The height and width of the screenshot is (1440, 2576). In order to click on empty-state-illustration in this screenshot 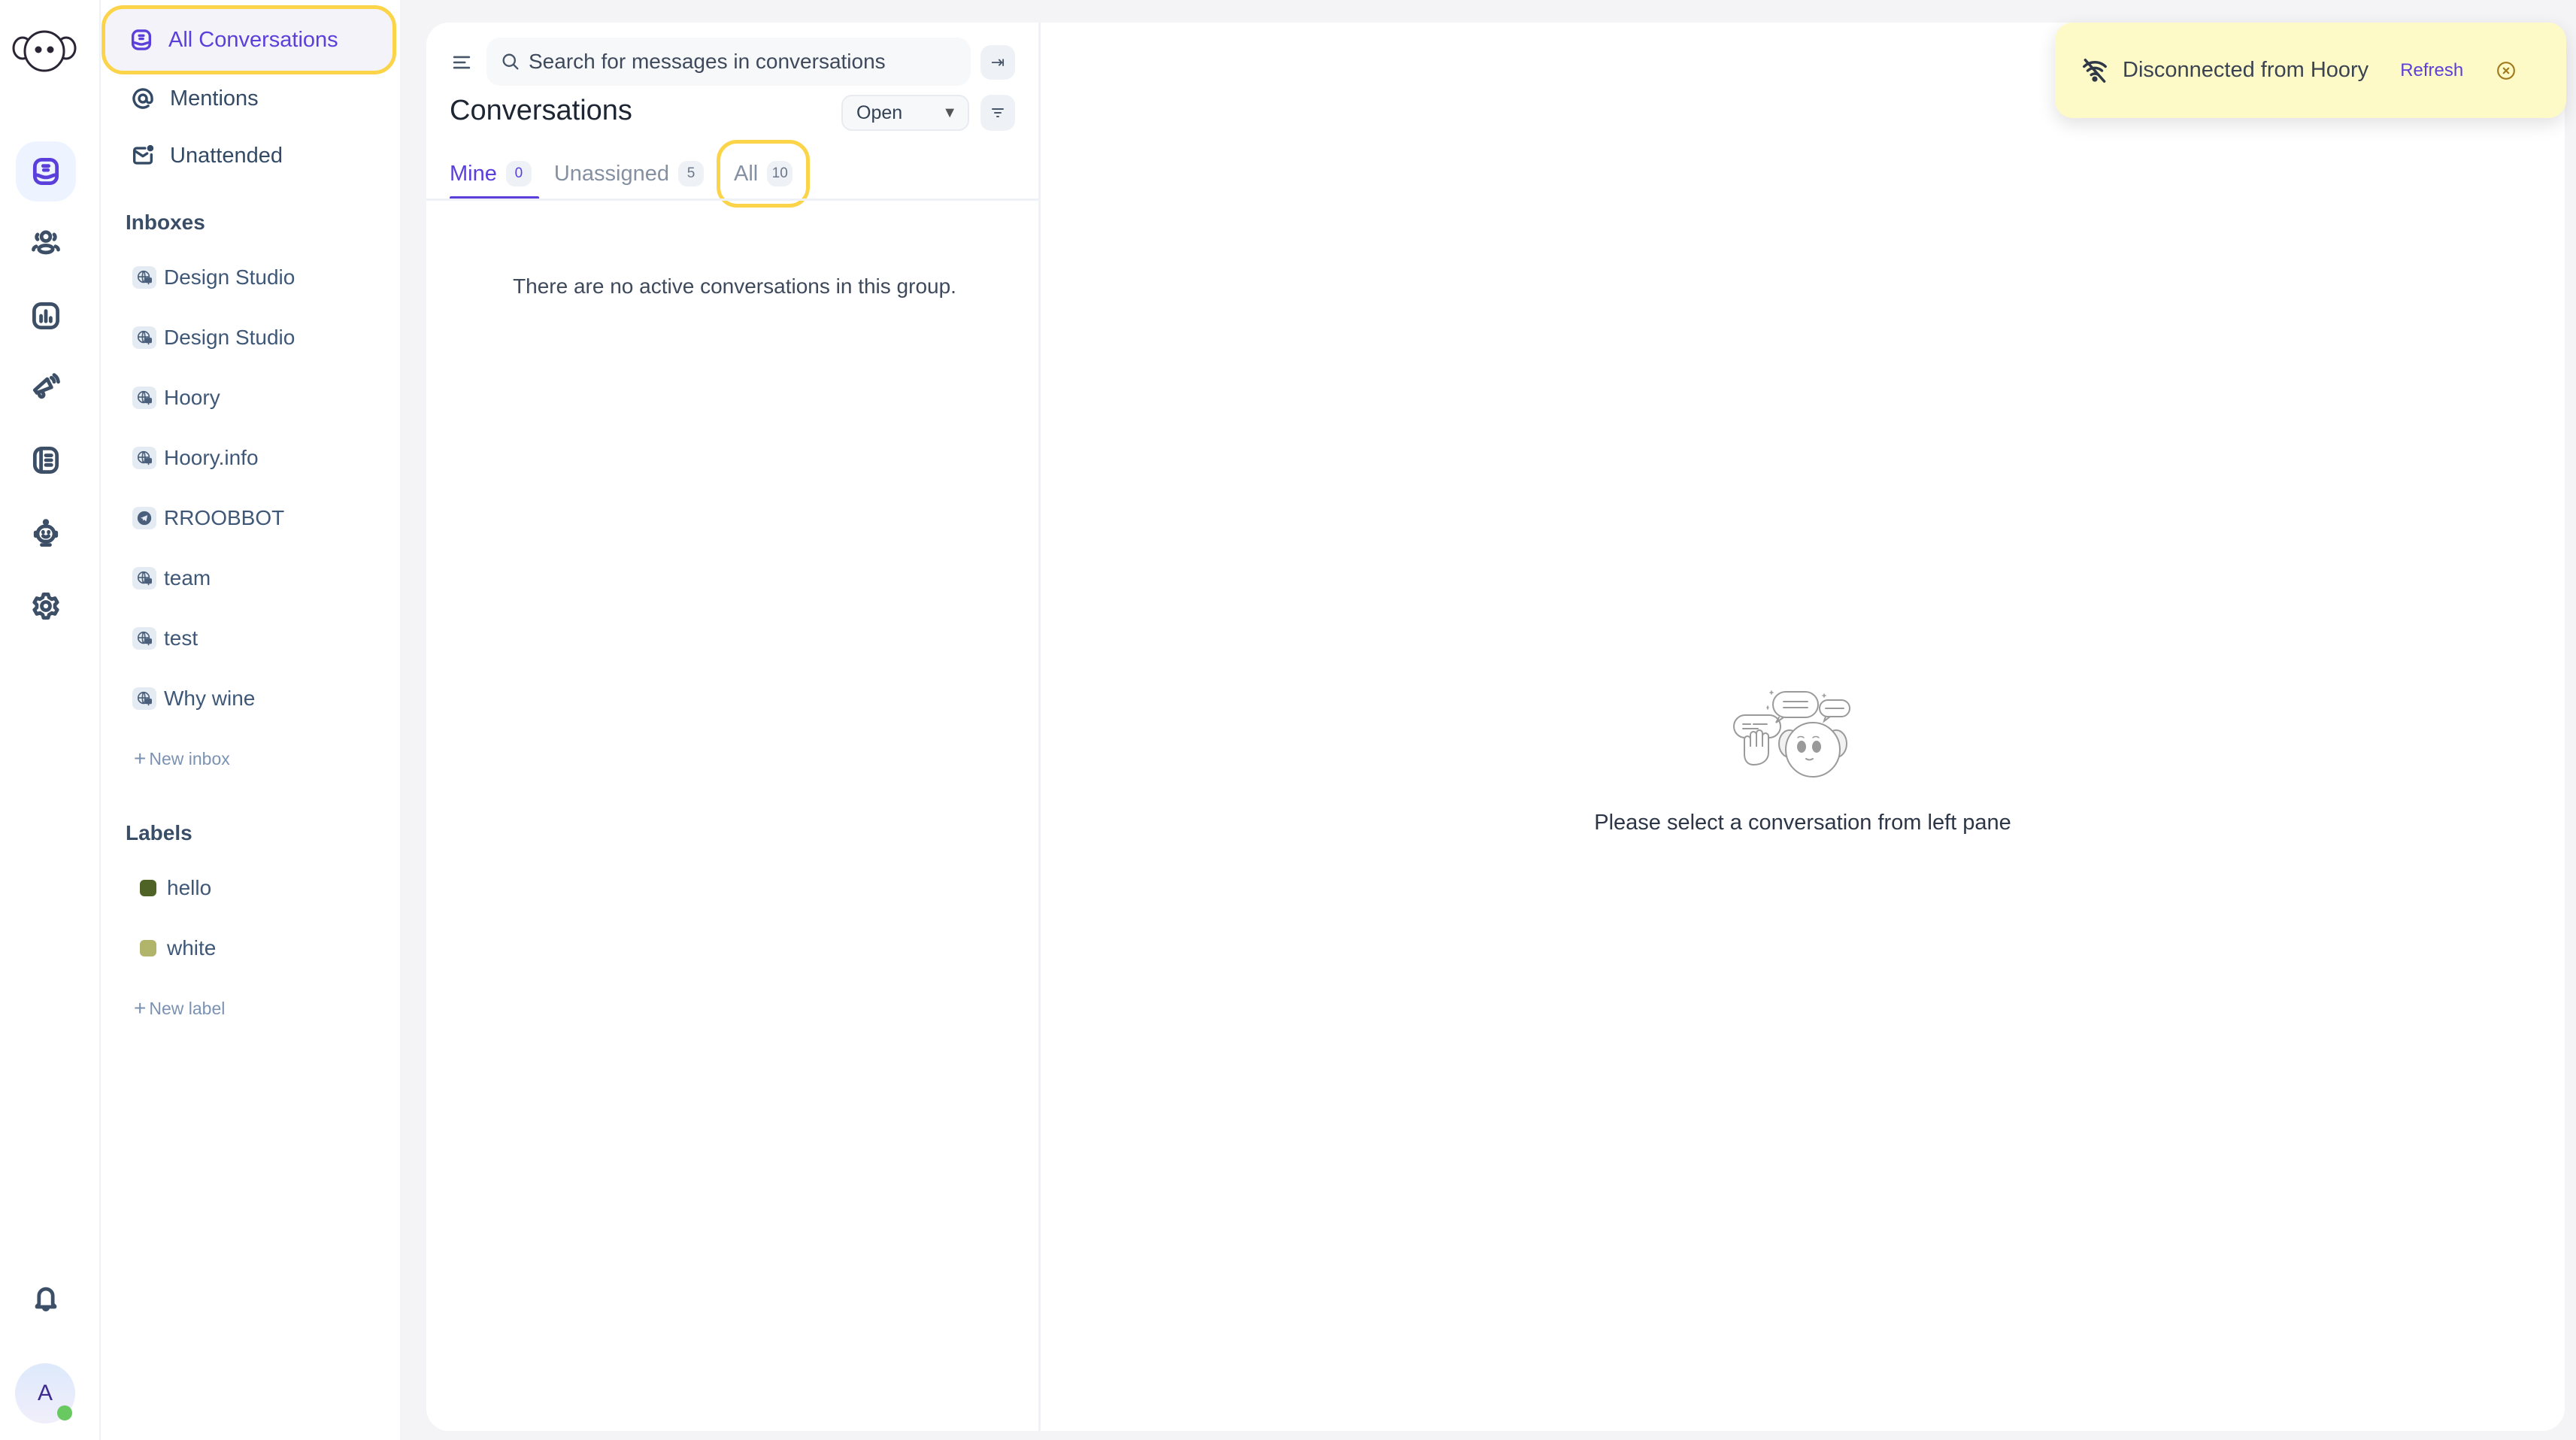, I will do `click(1791, 734)`.